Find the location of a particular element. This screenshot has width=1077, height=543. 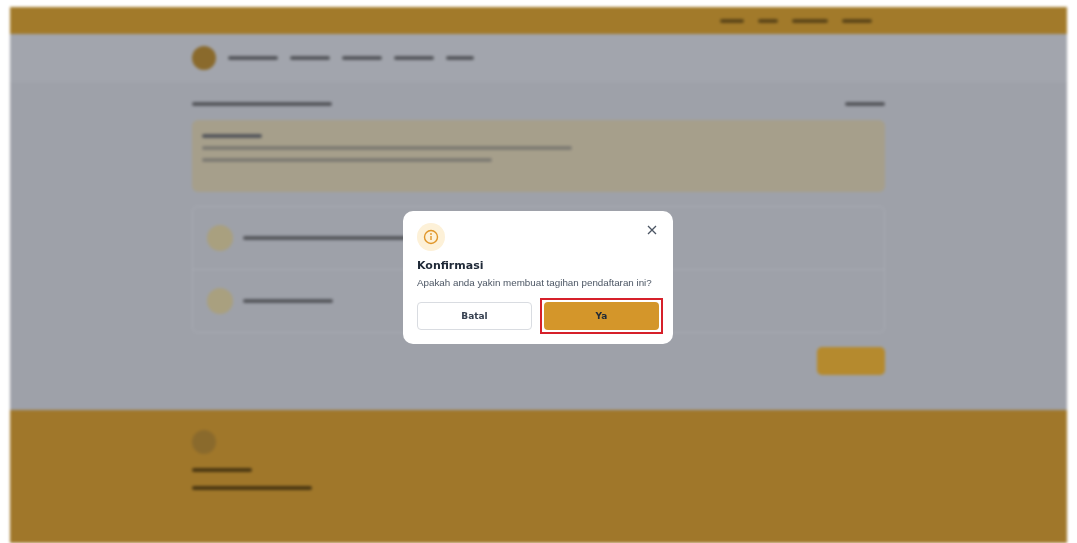

confirm-button: Ya is located at coordinates (601, 316).